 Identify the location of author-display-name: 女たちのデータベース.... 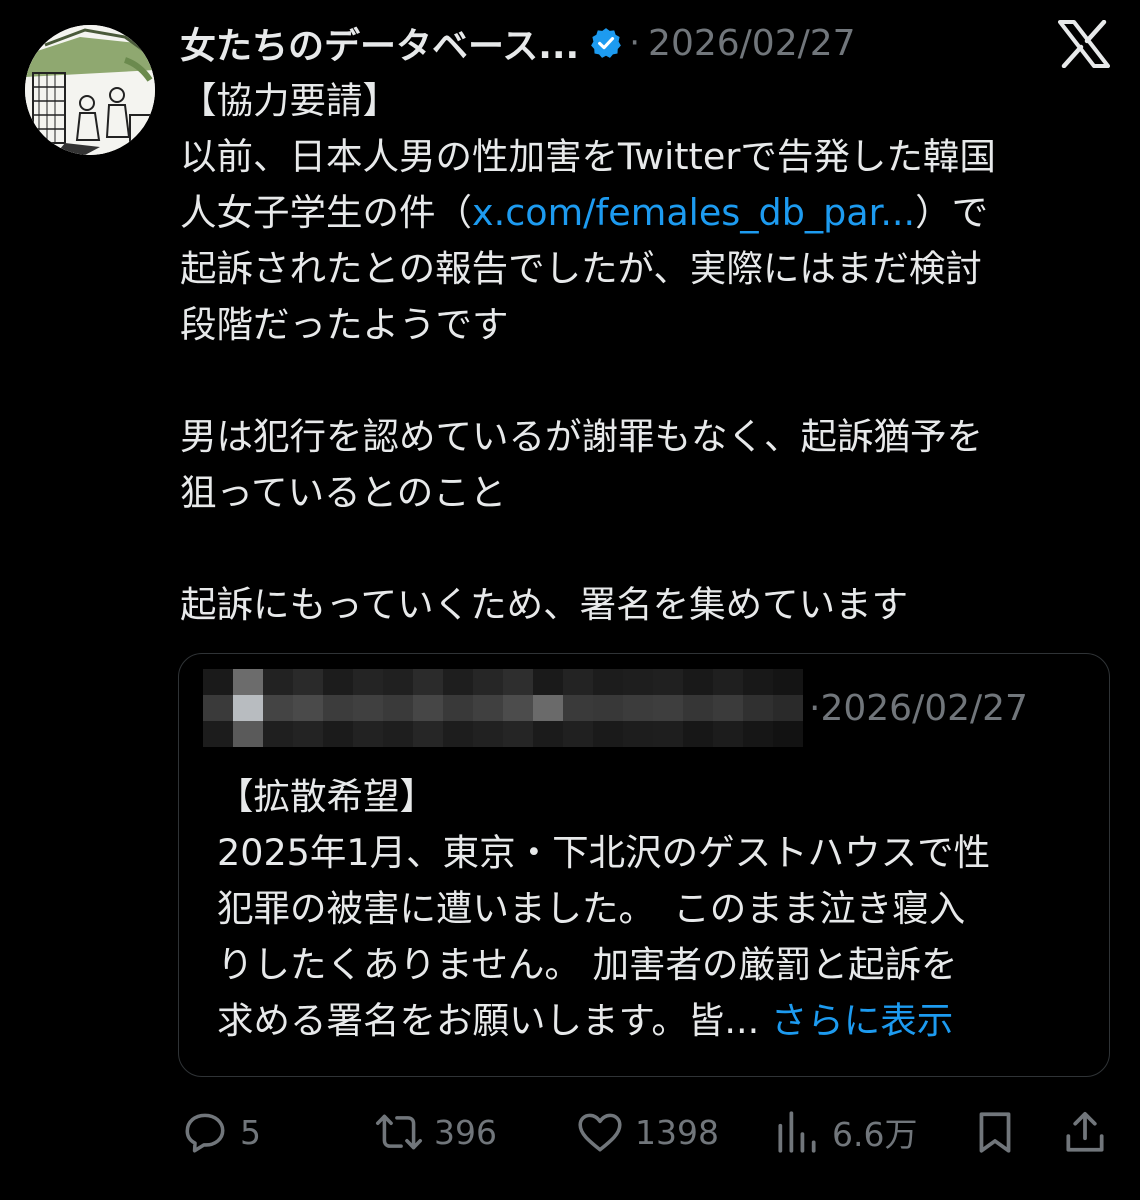
(379, 43).